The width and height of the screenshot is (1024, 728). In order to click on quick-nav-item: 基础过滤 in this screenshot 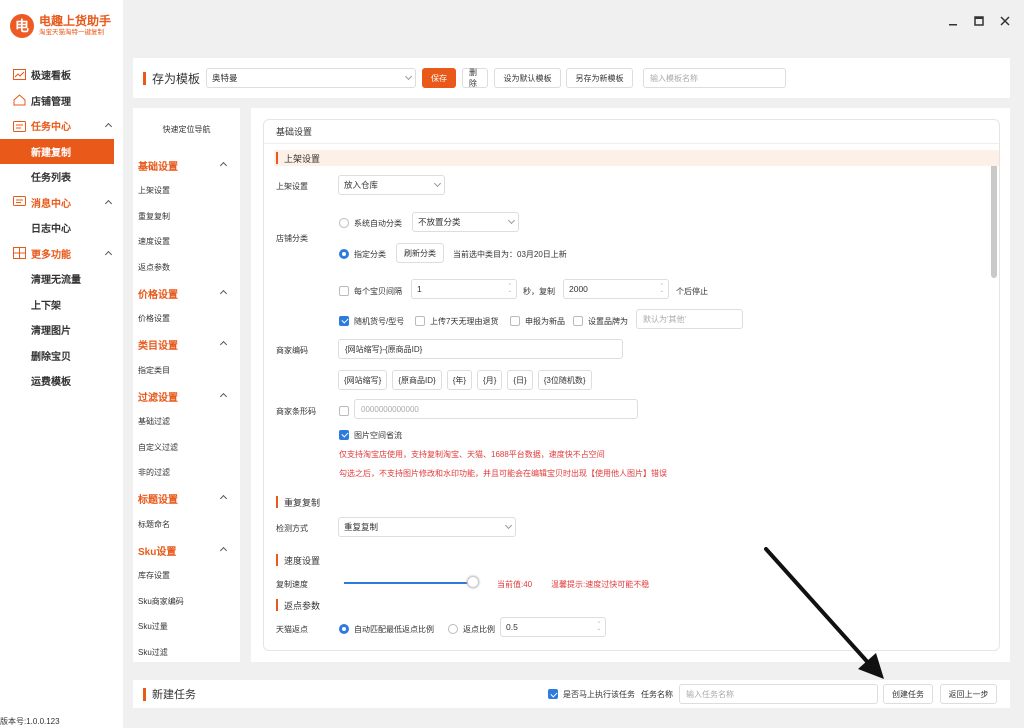, I will do `click(186, 422)`.